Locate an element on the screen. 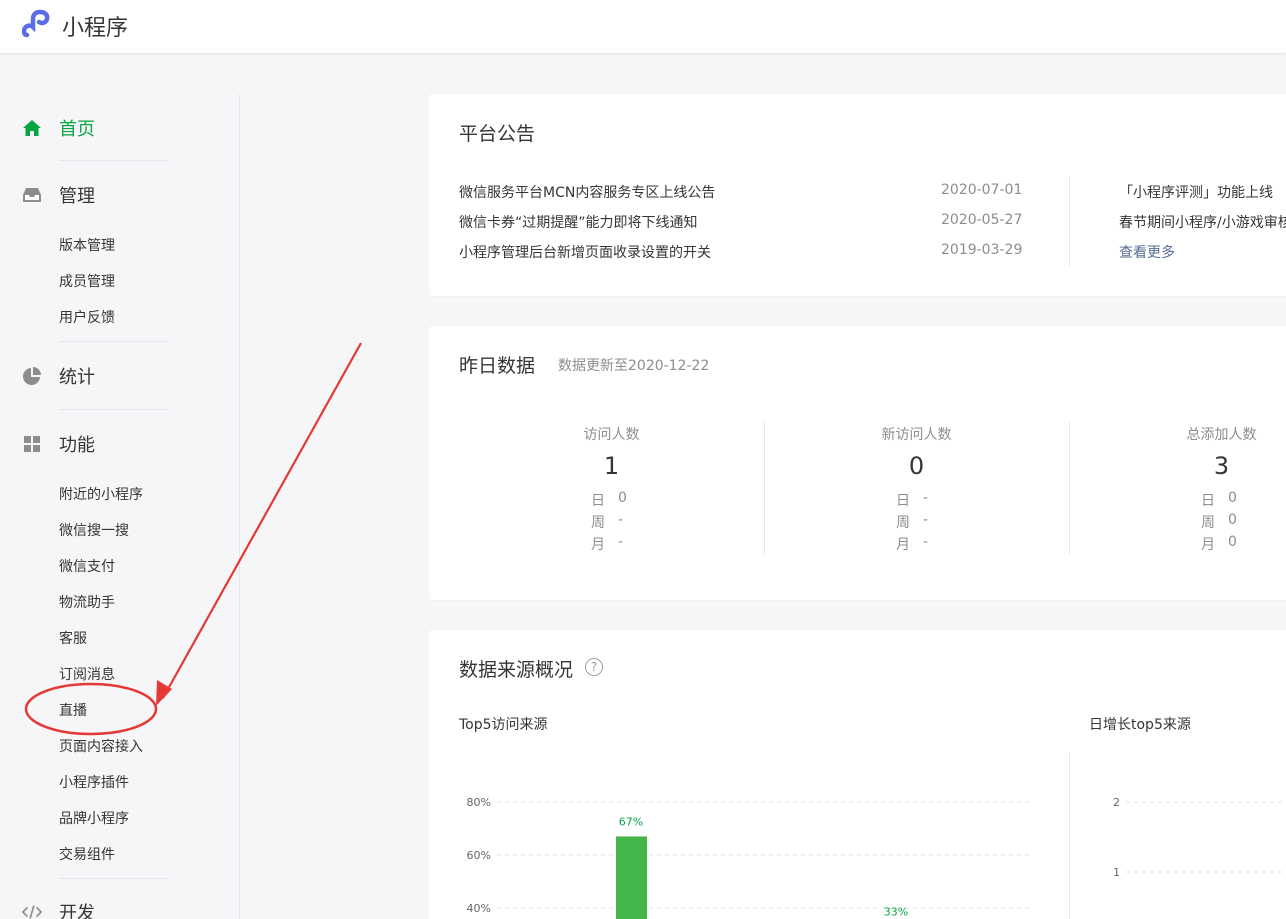 This screenshot has width=1286, height=919. view-more-link: 查看更多 is located at coordinates (1147, 252).